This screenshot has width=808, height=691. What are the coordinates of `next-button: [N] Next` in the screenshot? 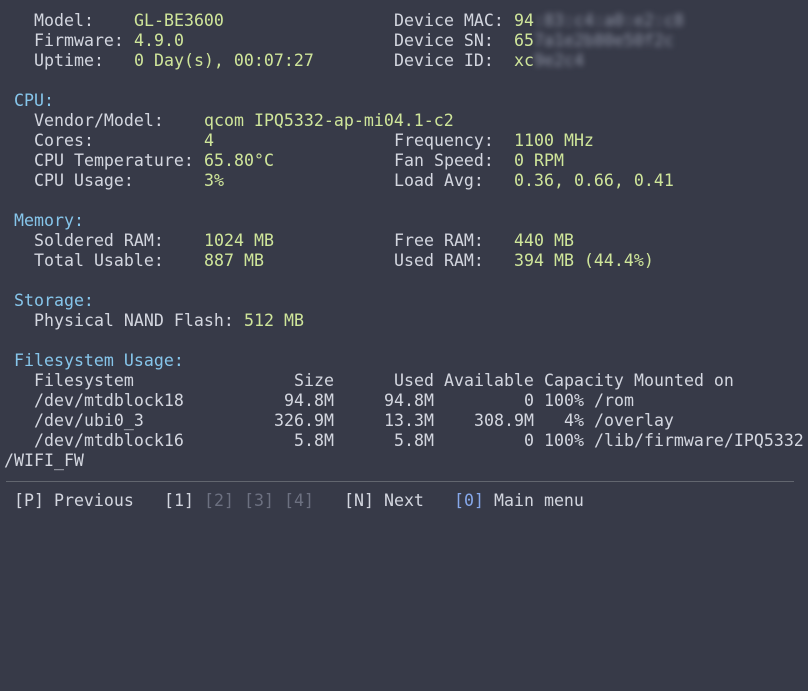 It's located at (384, 501).